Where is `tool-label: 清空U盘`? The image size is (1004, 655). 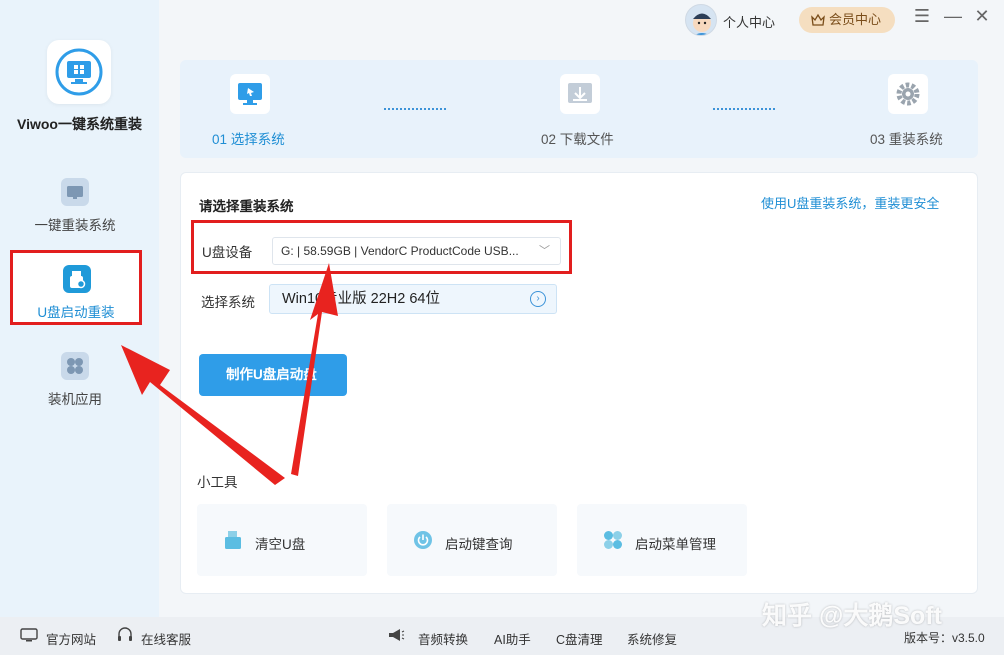 tool-label: 清空U盘 is located at coordinates (280, 544).